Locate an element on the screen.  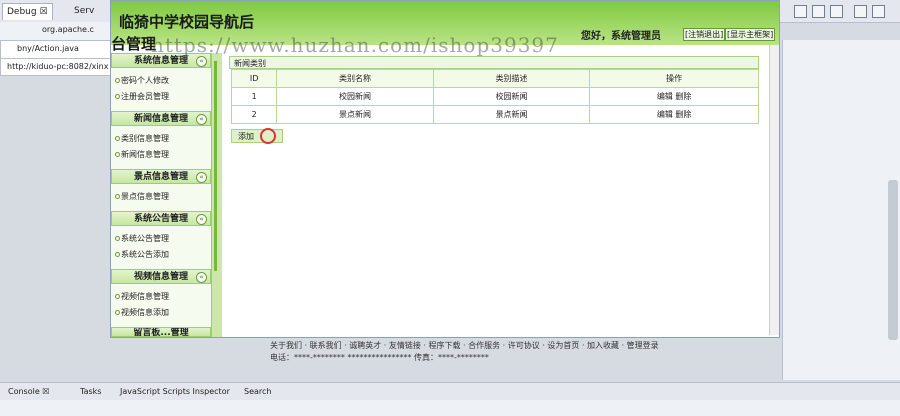
cursor-highlight-icon is located at coordinates (268, 136).